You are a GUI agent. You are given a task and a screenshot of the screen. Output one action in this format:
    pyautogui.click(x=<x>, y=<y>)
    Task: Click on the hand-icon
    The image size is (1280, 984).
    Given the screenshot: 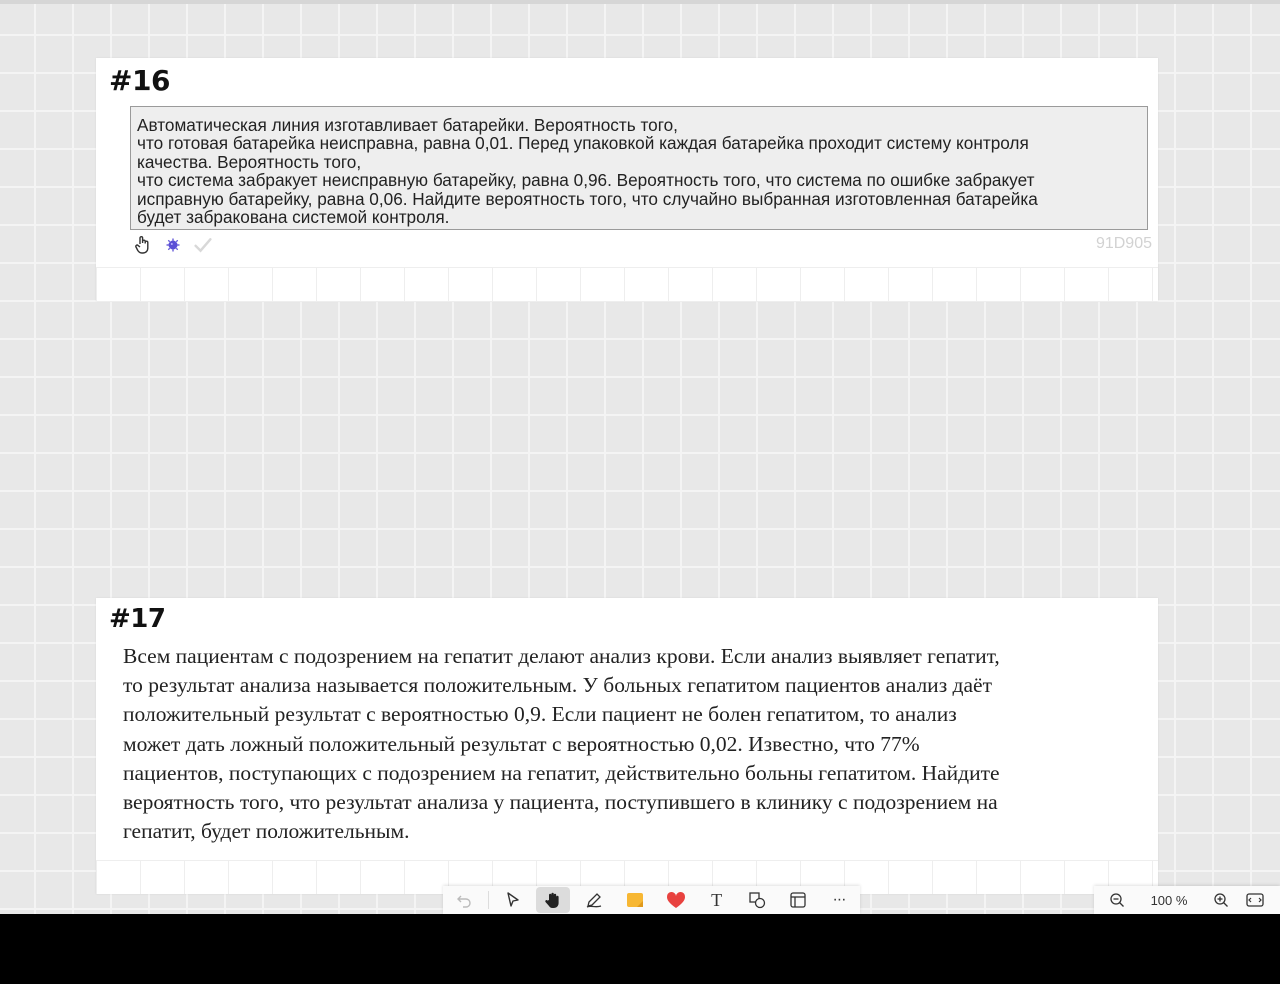 What is the action you would take?
    pyautogui.click(x=553, y=900)
    